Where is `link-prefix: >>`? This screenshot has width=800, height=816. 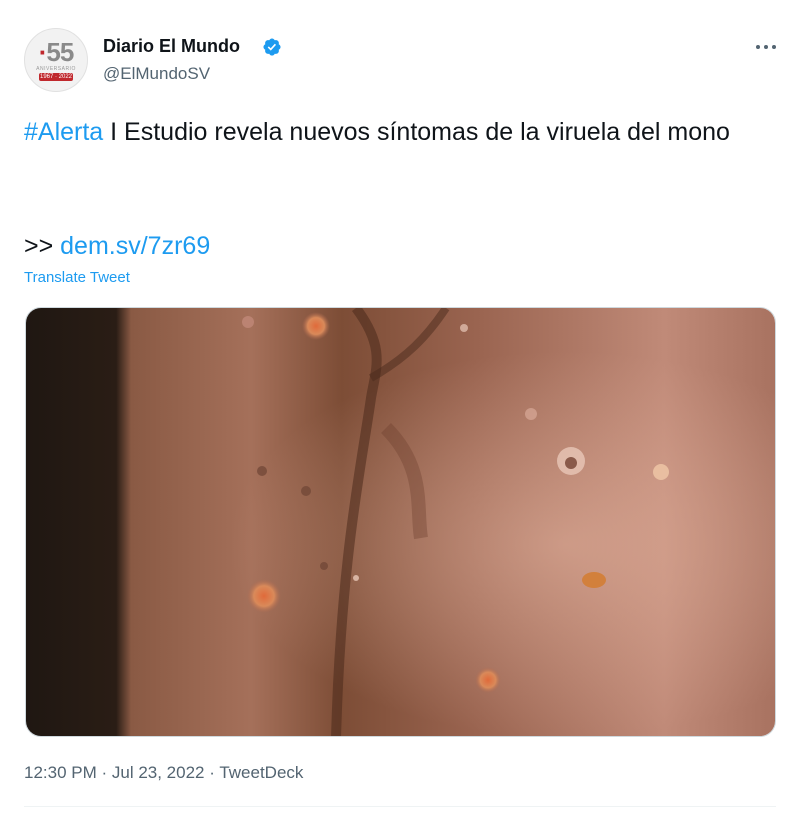
link-prefix: >> is located at coordinates (42, 246).